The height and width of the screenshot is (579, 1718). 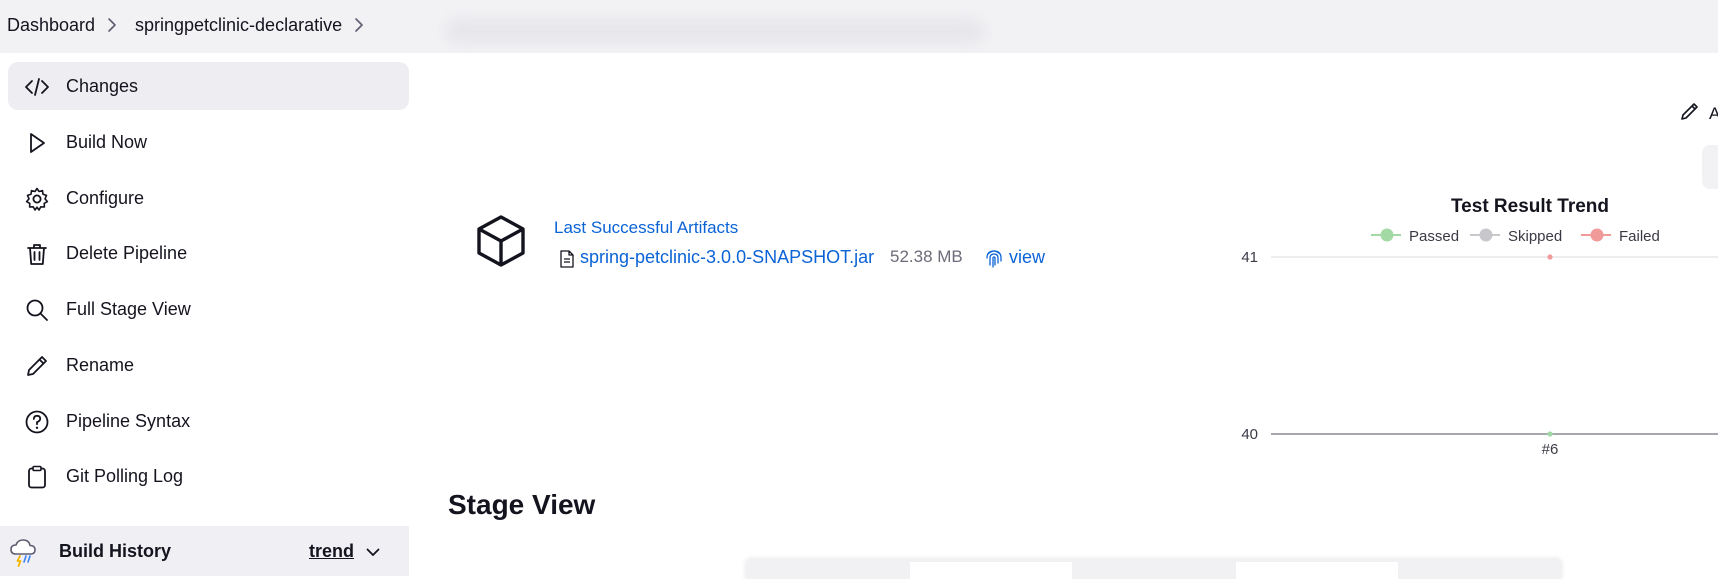 I want to click on y-tick-label: 41, so click(x=1249, y=257).